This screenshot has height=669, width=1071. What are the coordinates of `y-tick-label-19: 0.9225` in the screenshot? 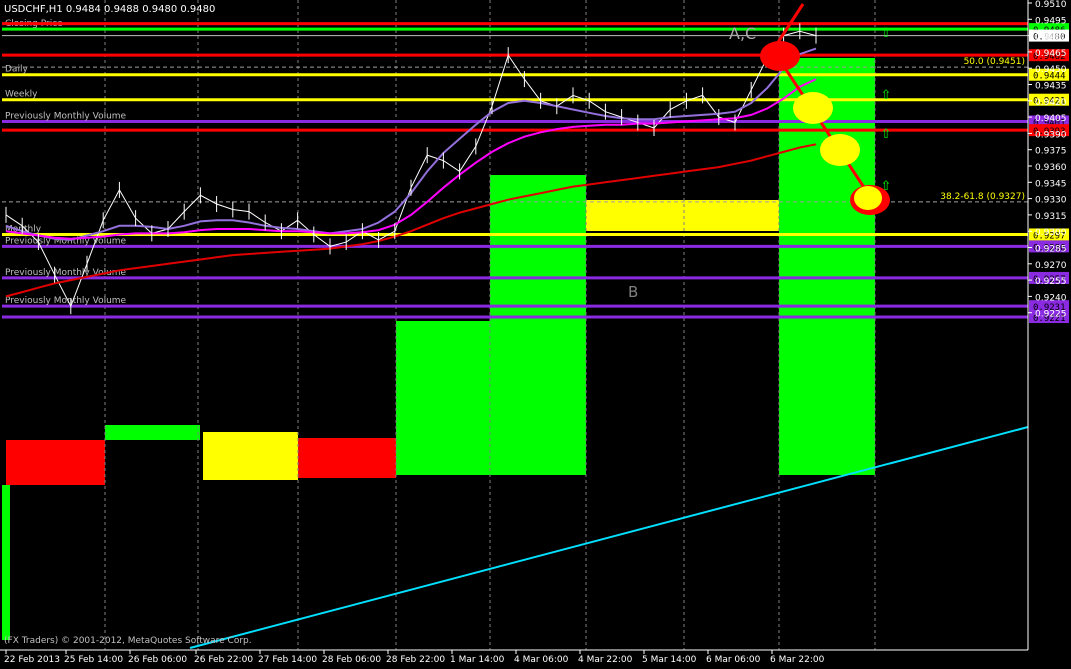 It's located at (1051, 315).